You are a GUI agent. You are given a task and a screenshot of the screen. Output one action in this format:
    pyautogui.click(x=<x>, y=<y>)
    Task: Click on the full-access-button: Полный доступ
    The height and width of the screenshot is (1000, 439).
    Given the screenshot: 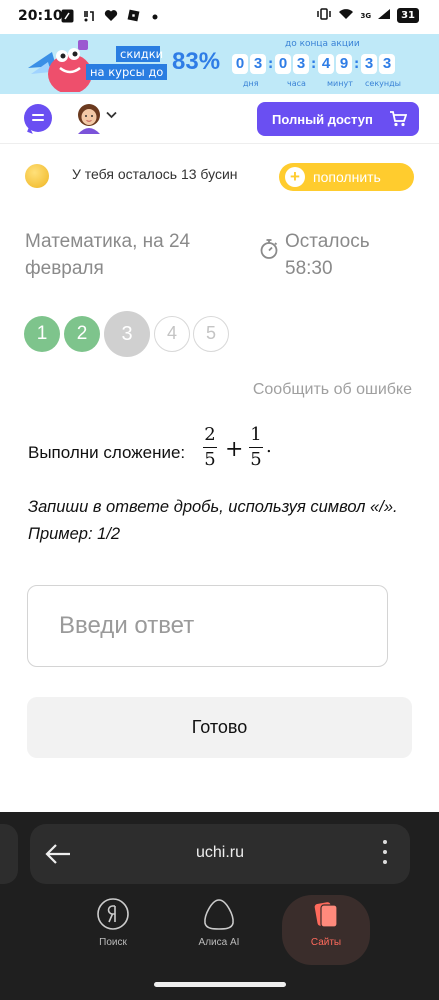 What is the action you would take?
    pyautogui.click(x=338, y=119)
    